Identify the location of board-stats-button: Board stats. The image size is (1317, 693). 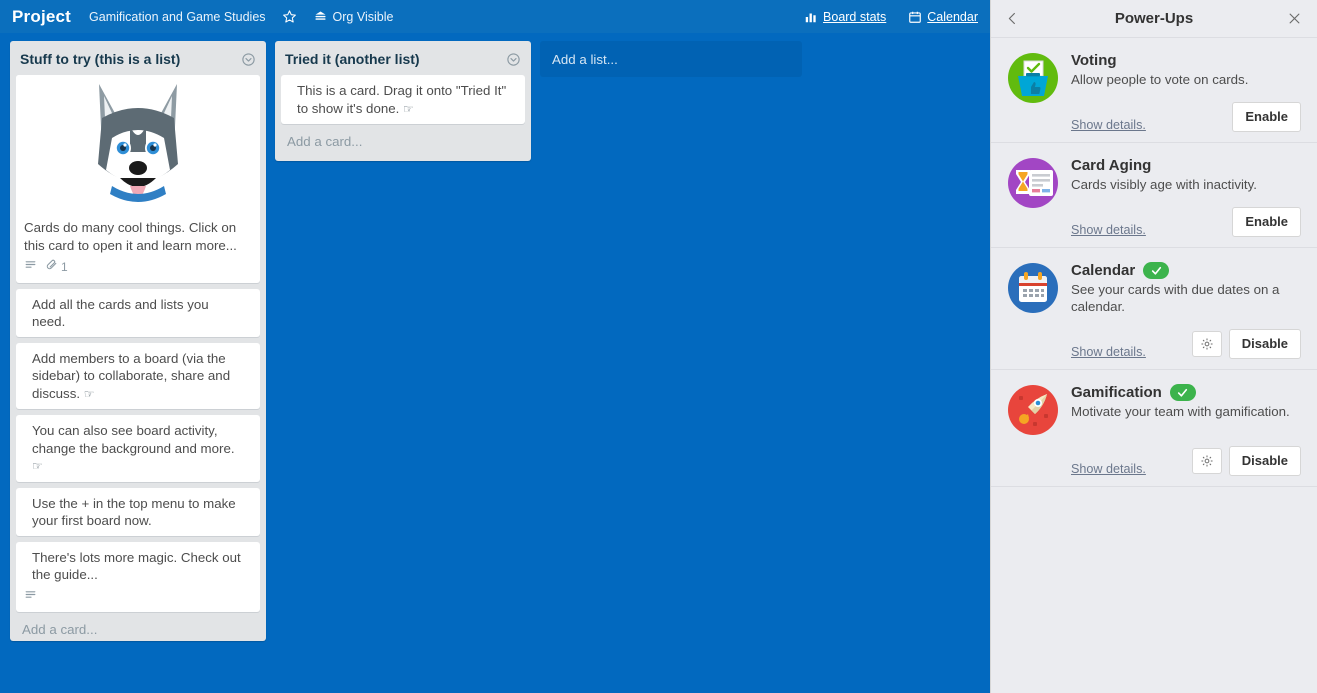
(845, 17).